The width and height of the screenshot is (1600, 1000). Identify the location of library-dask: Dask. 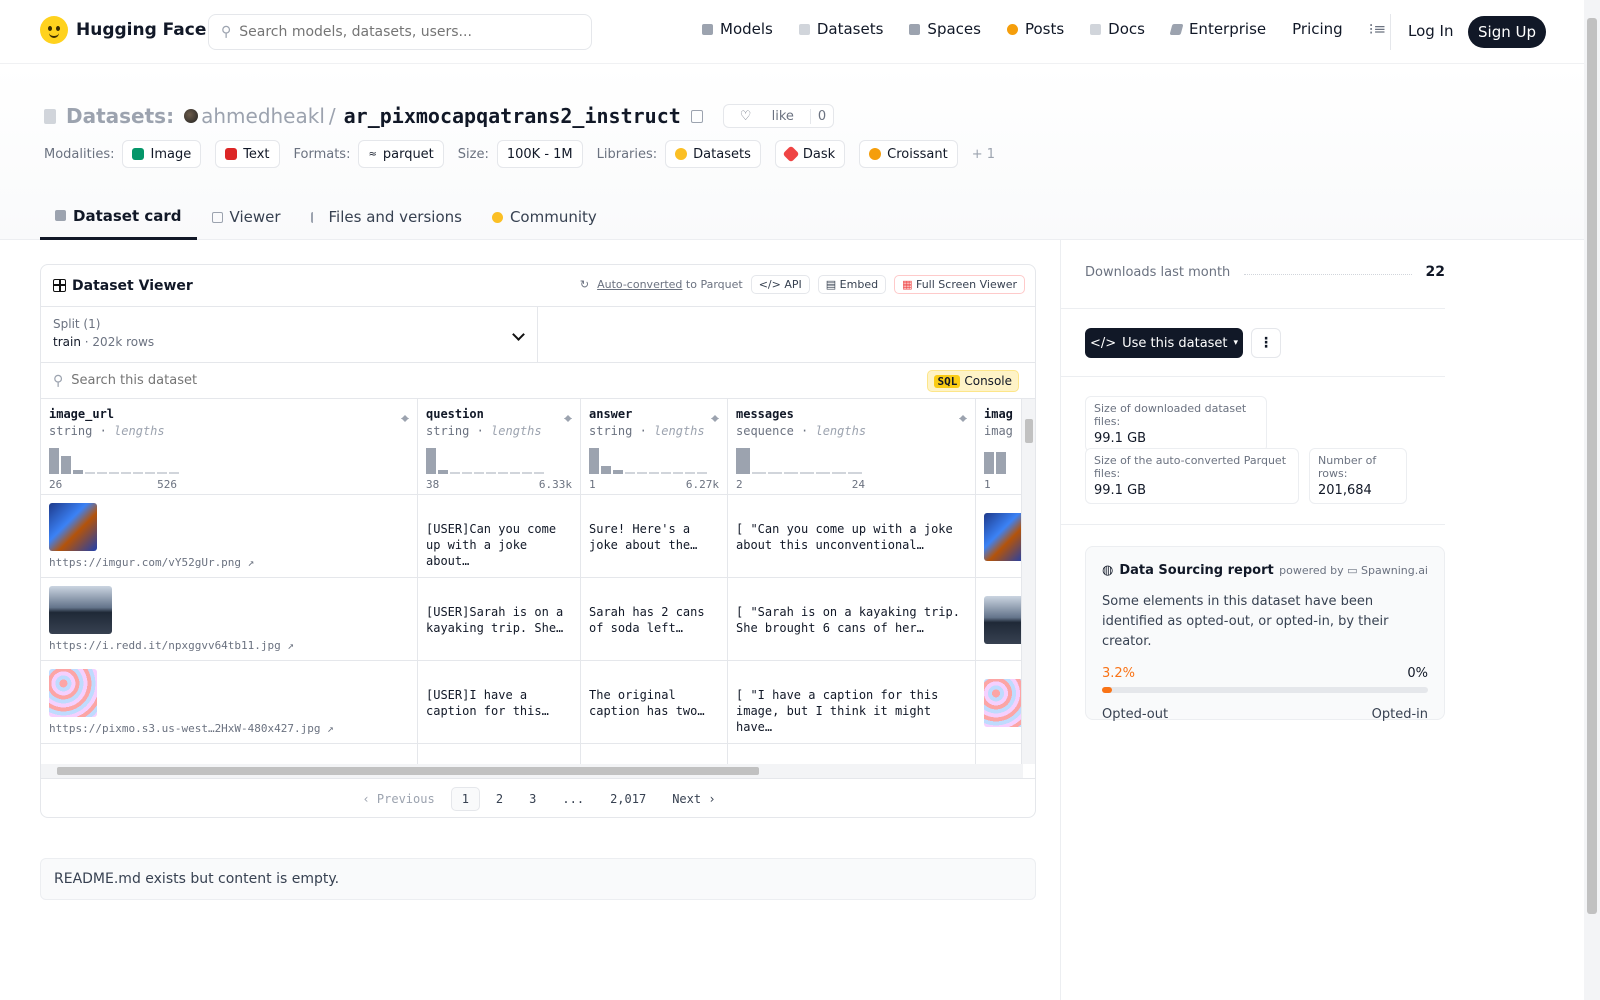
(810, 154).